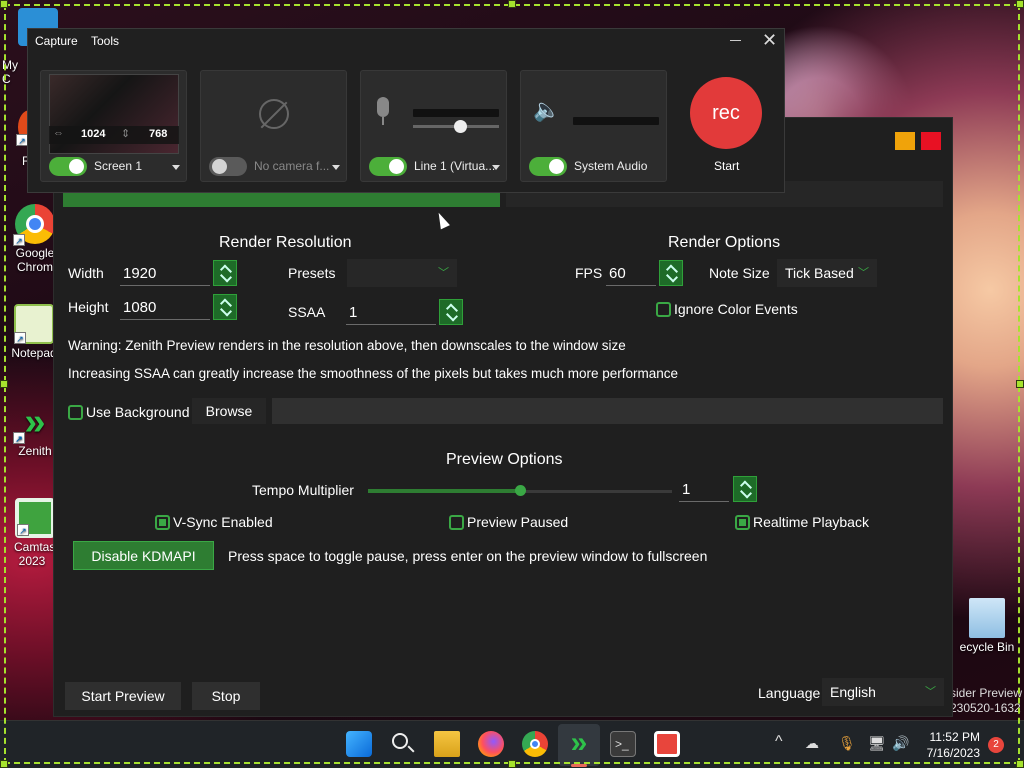 The image size is (1024, 768). I want to click on file-explorer-icon, so click(447, 744).